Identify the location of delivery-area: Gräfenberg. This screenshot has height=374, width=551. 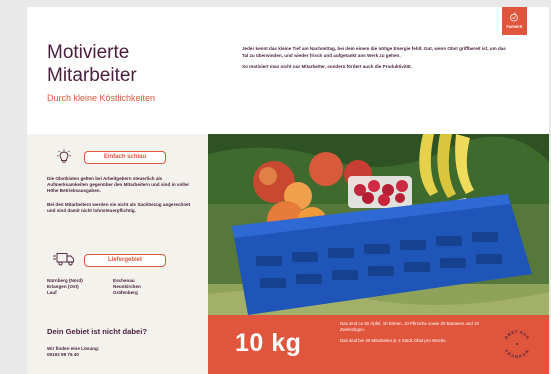
(125, 293).